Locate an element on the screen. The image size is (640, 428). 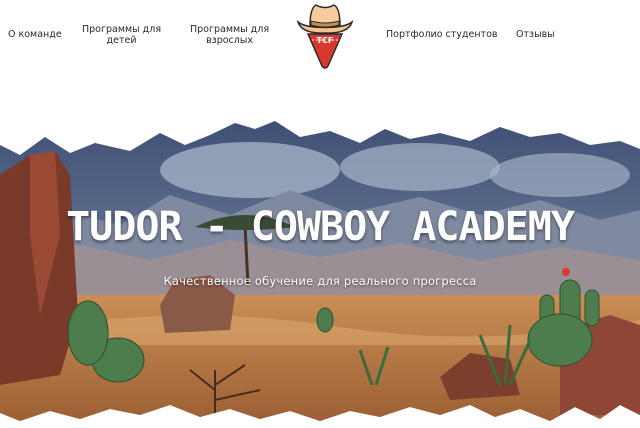
nav-link-label-line2: детей is located at coordinates (121, 40).